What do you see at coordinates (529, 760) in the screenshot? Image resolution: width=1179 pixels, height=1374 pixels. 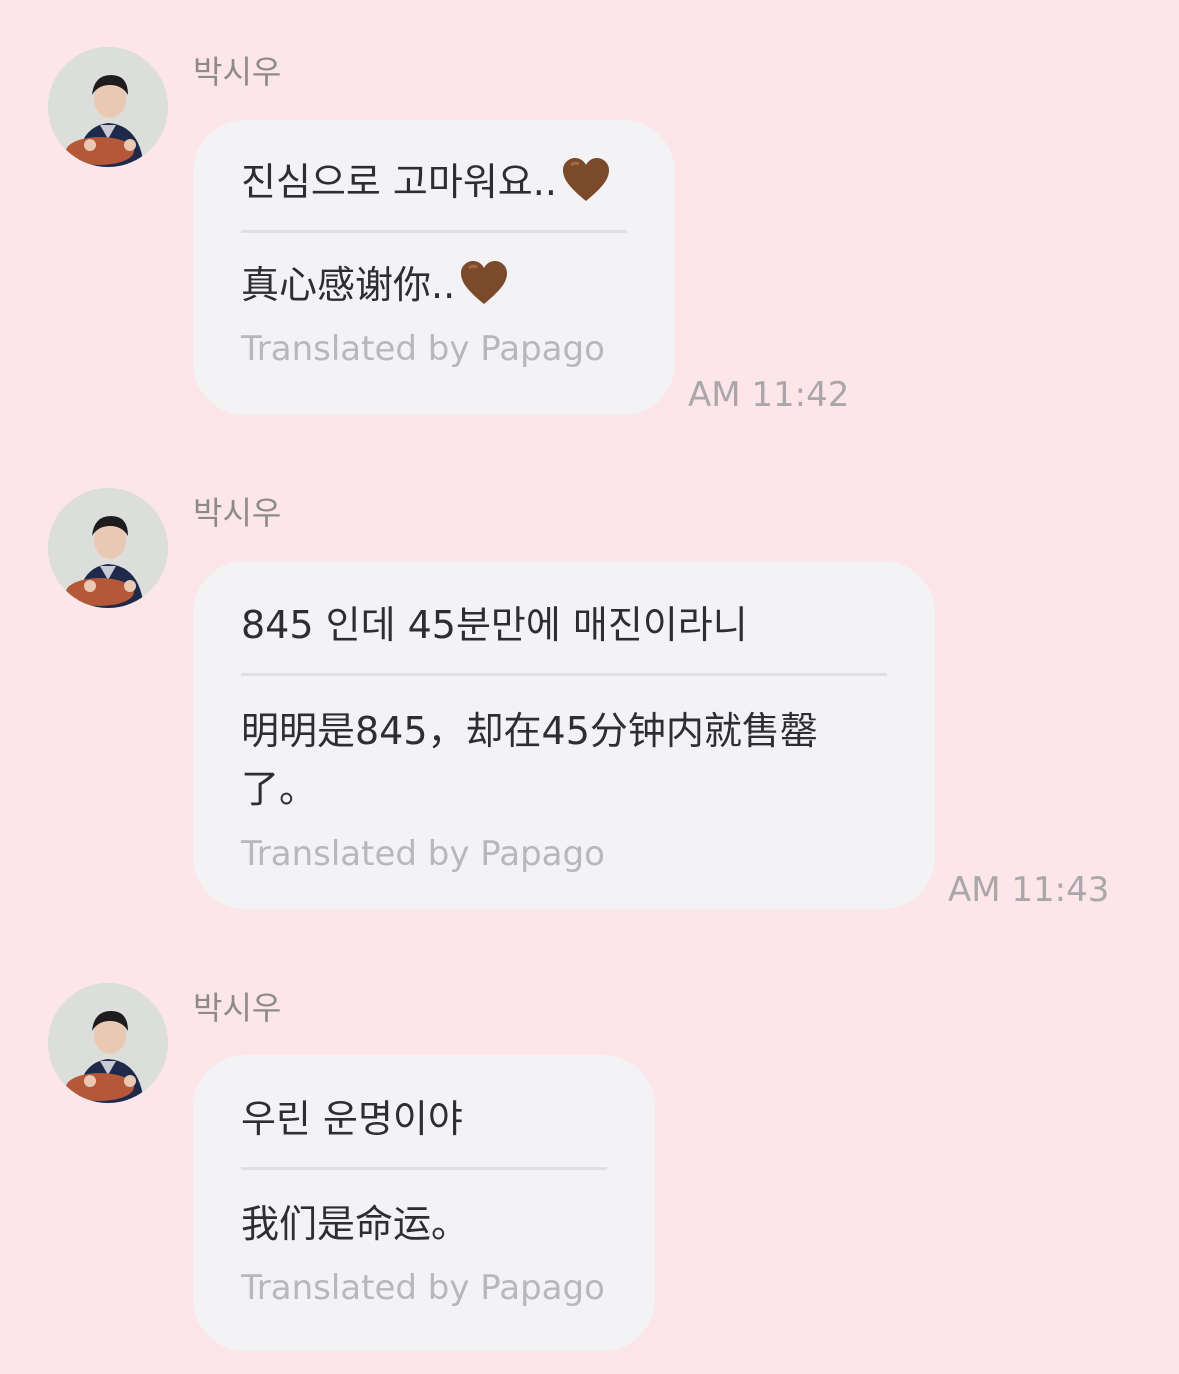 I see `translated-text: 明明是845，却在45分钟内就售罄了。` at bounding box center [529, 760].